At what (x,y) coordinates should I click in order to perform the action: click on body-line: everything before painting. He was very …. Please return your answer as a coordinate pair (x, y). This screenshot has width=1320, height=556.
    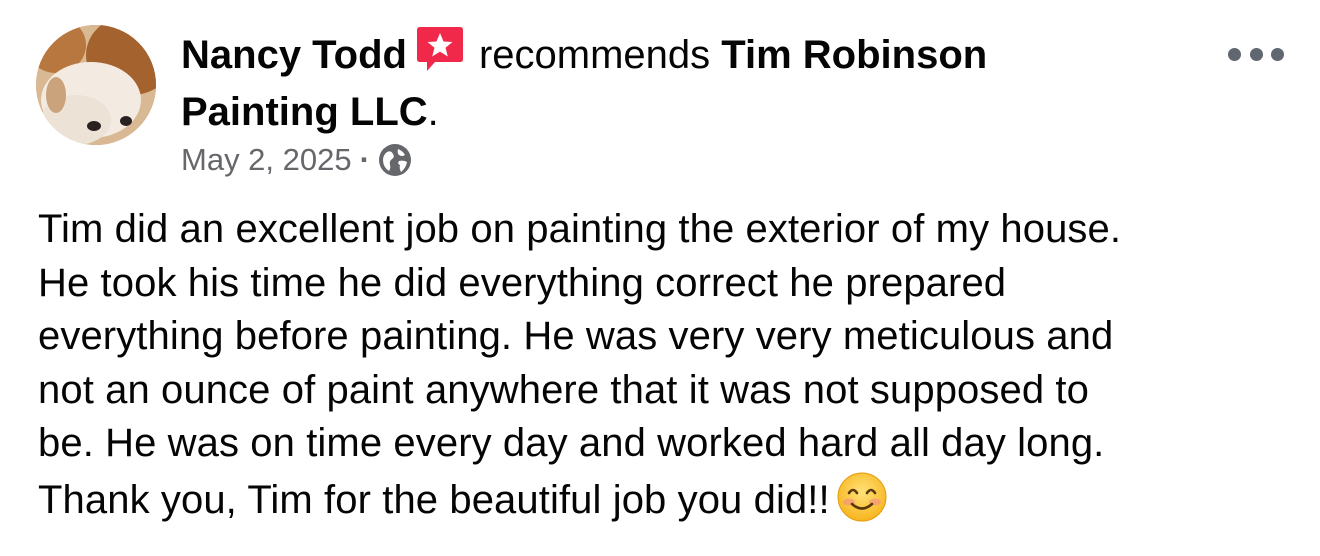
    Looking at the image, I should click on (576, 336).